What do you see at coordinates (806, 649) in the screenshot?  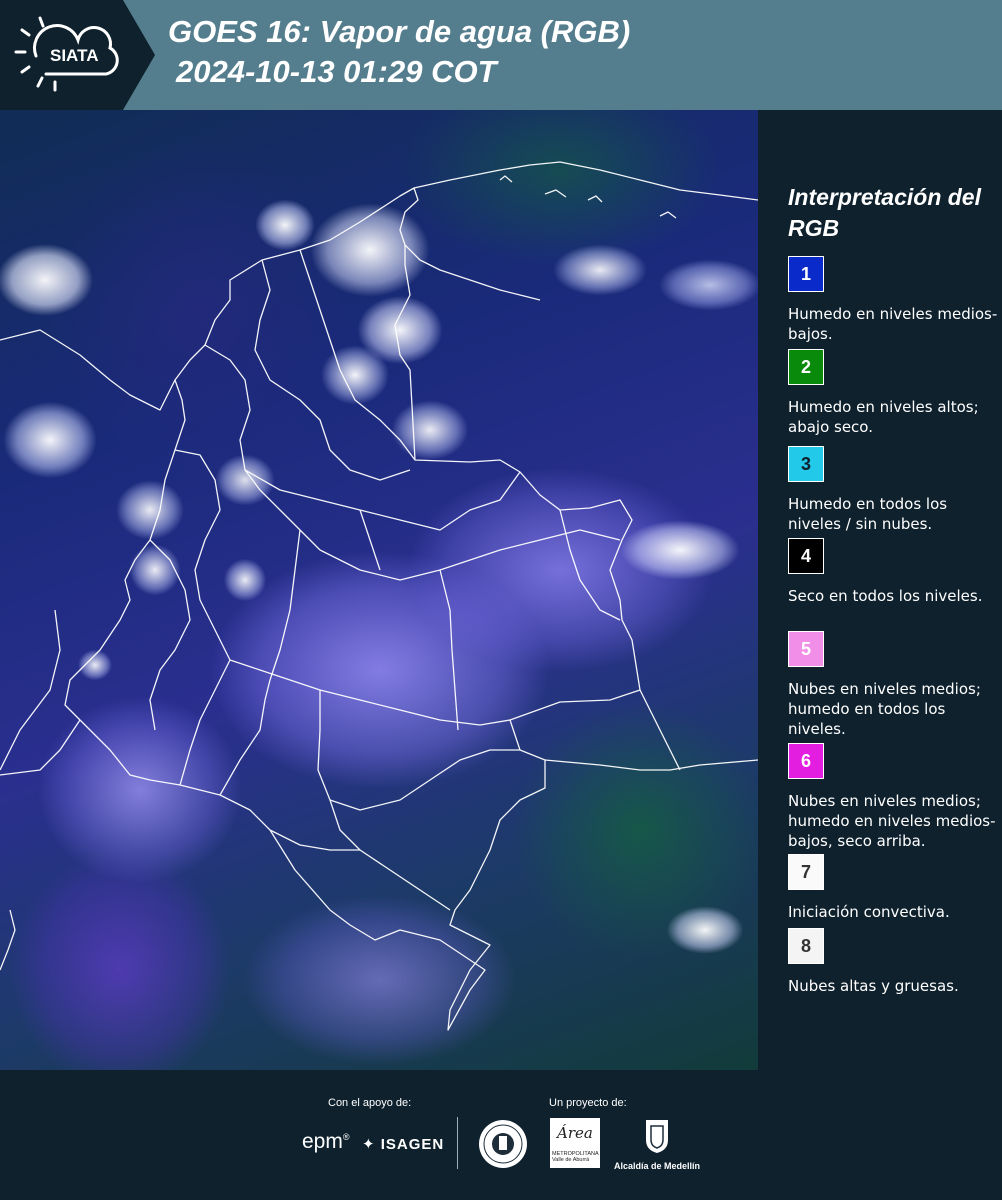 I see `legend-swatch-5: 5` at bounding box center [806, 649].